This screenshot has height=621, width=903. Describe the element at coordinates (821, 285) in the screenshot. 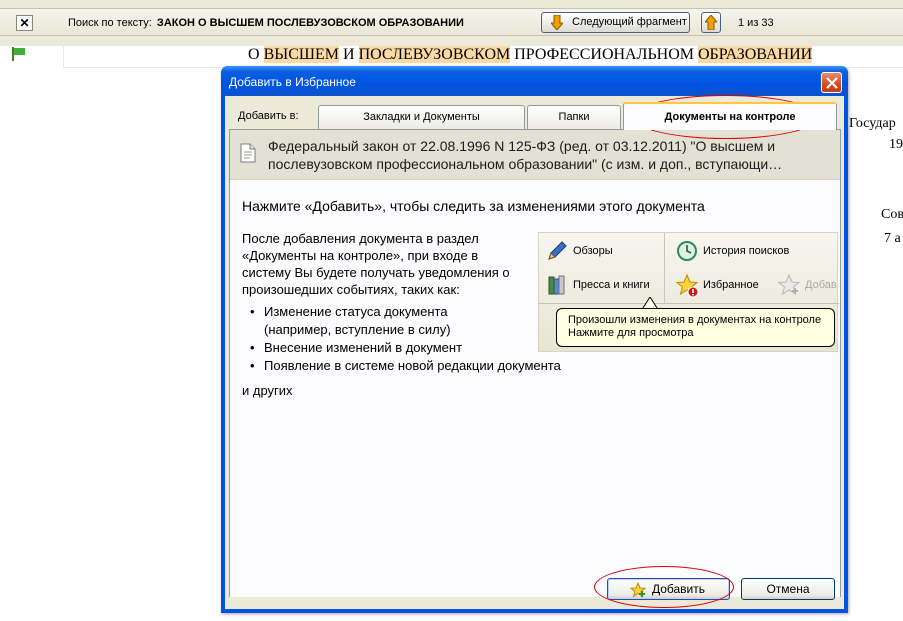

I see `add-dim-label: Добав` at that location.